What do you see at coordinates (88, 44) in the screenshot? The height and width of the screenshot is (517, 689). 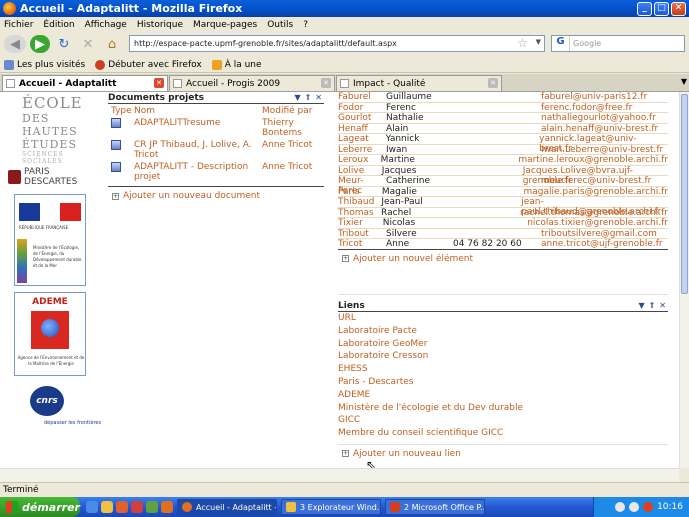 I see `stop-button: ✕` at bounding box center [88, 44].